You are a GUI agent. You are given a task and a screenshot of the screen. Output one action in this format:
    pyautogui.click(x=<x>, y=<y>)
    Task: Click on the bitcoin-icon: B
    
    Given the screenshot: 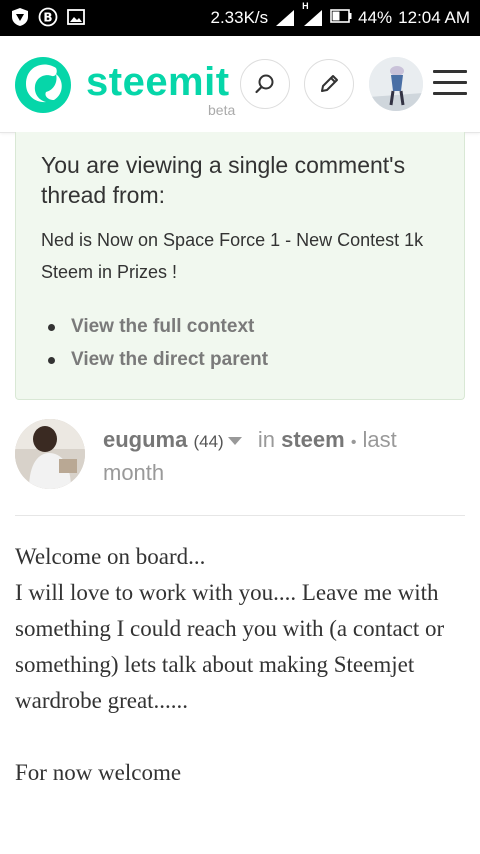 What is the action you would take?
    pyautogui.click(x=48, y=17)
    